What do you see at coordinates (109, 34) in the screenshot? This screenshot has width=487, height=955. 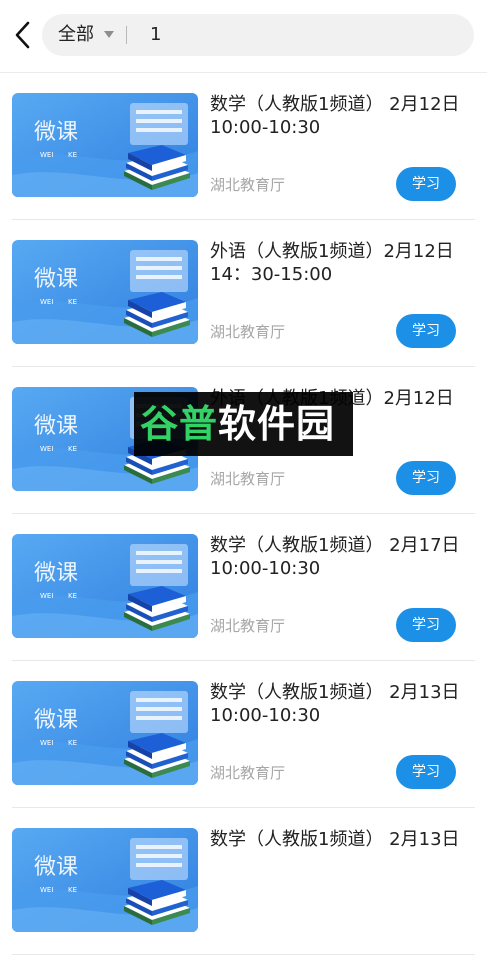 I see `chevron-down-icon` at bounding box center [109, 34].